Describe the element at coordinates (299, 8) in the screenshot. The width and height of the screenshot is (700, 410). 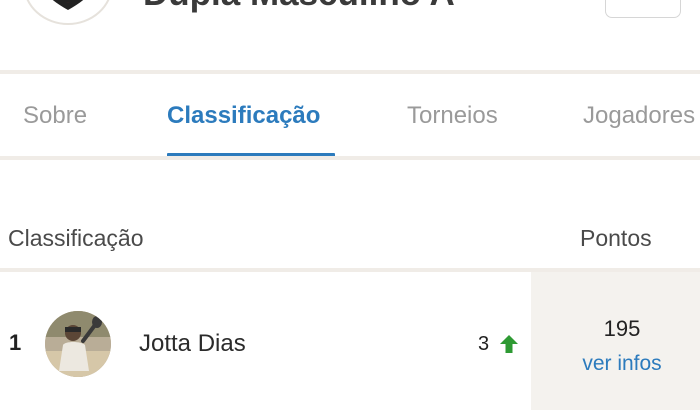
I see `page-title: Dupla Masculino A` at that location.